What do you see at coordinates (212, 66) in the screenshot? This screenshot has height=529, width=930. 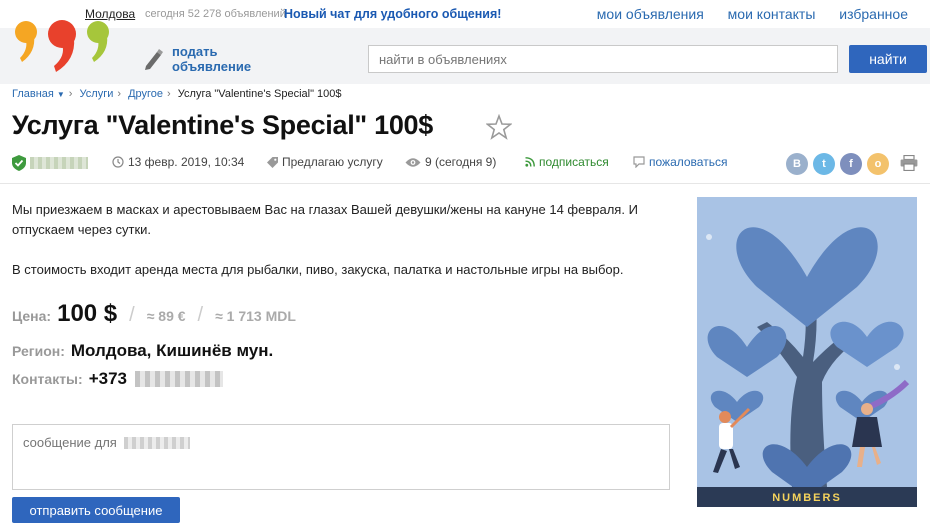 I see `post-ad-label-line2: объявление` at bounding box center [212, 66].